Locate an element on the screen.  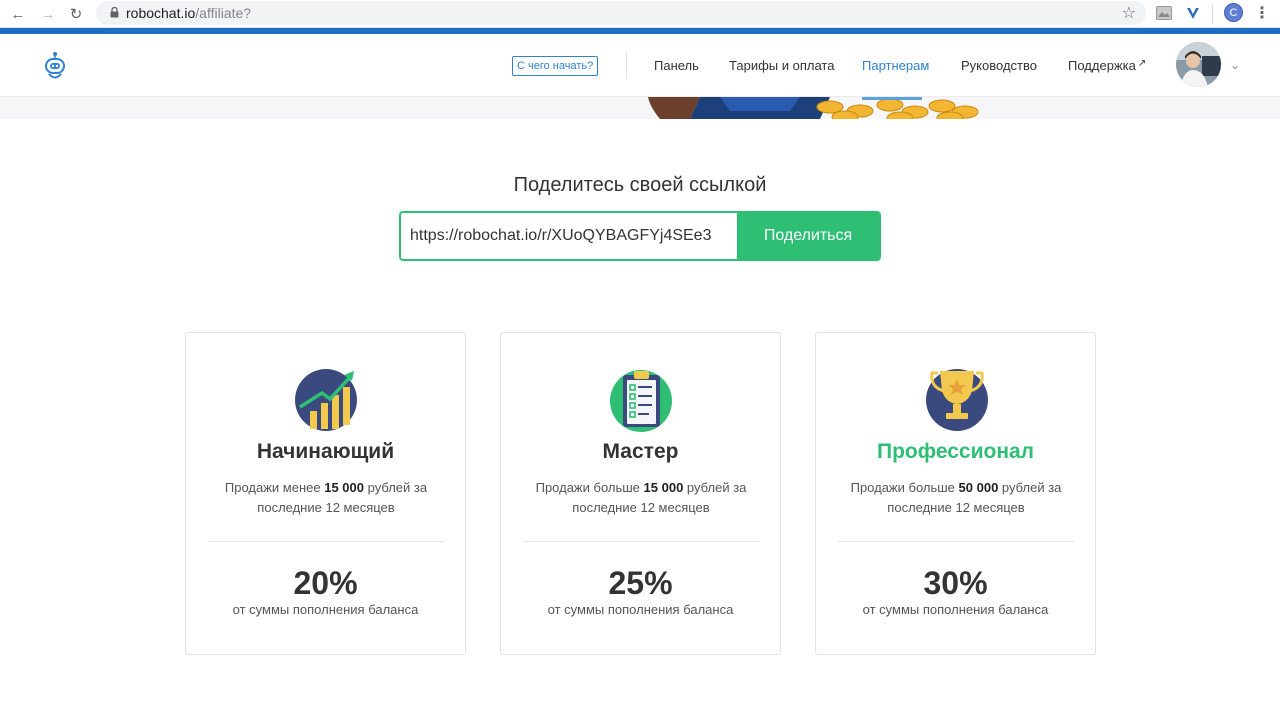
nav-pricing: Тарифы и оплата is located at coordinates (781, 65).